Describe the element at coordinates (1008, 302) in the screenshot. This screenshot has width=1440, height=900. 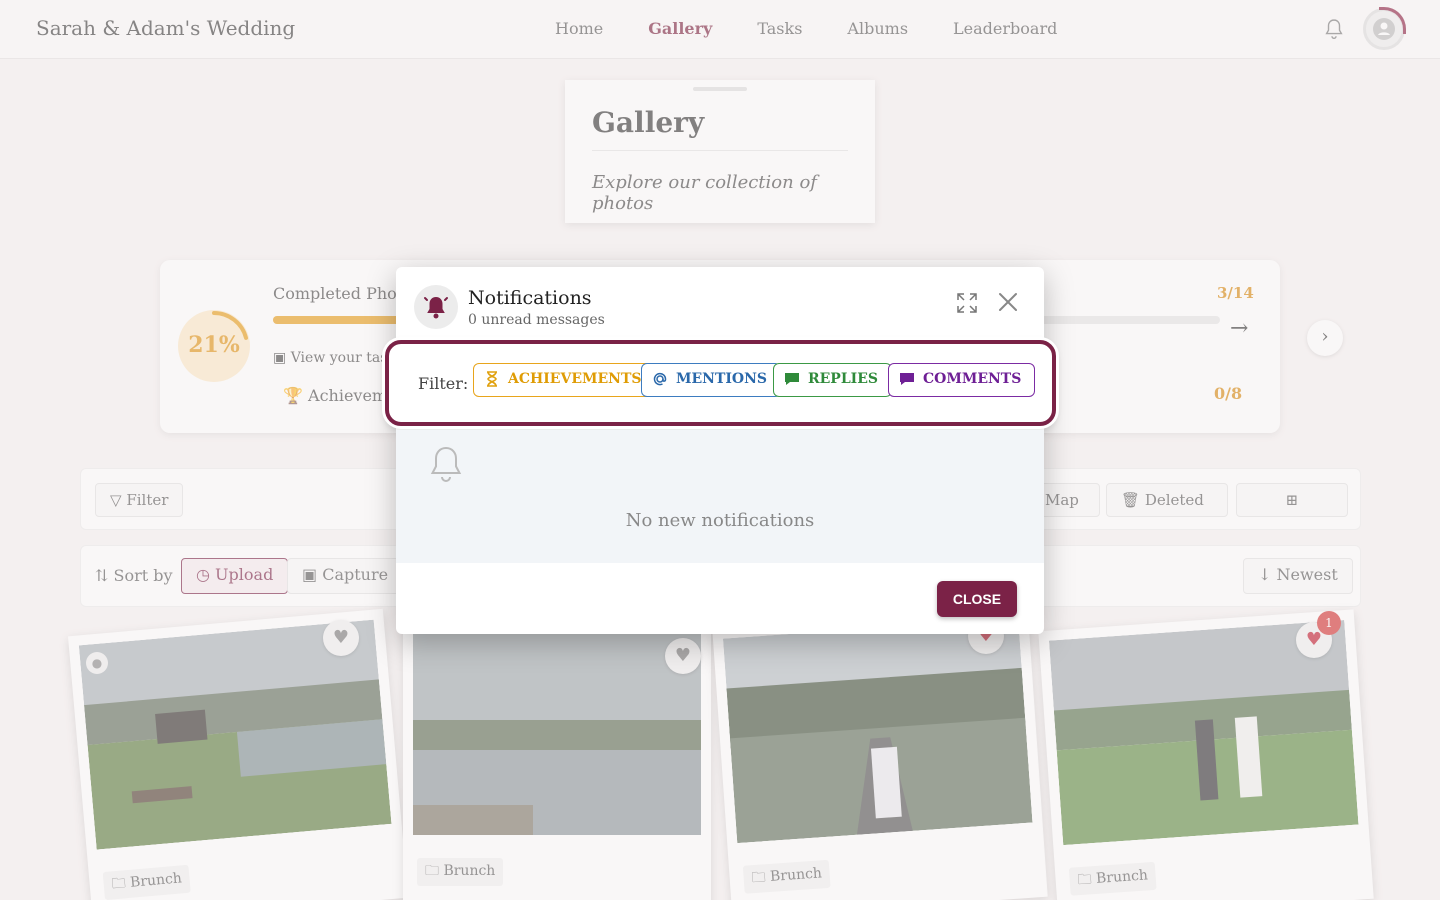
I see `close-icon` at that location.